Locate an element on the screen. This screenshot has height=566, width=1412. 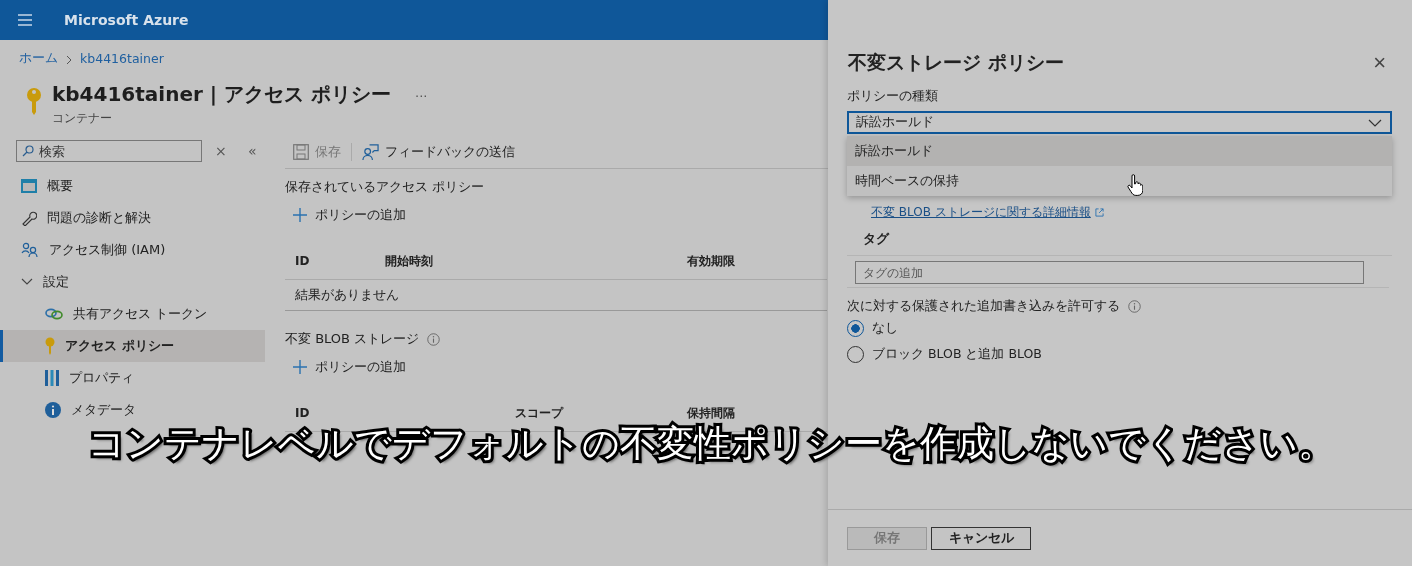
sidebar-item: 設定 is located at coordinates (132, 282).